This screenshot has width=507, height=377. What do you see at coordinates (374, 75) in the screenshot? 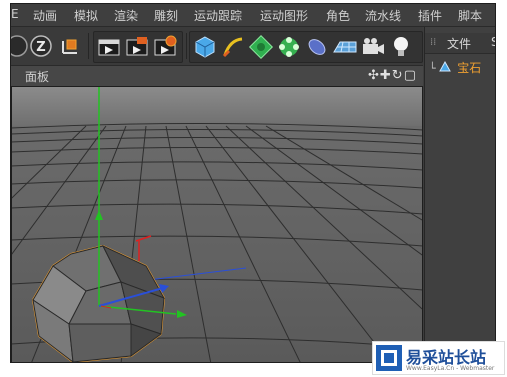
I see `move-view-icon: ✣` at bounding box center [374, 75].